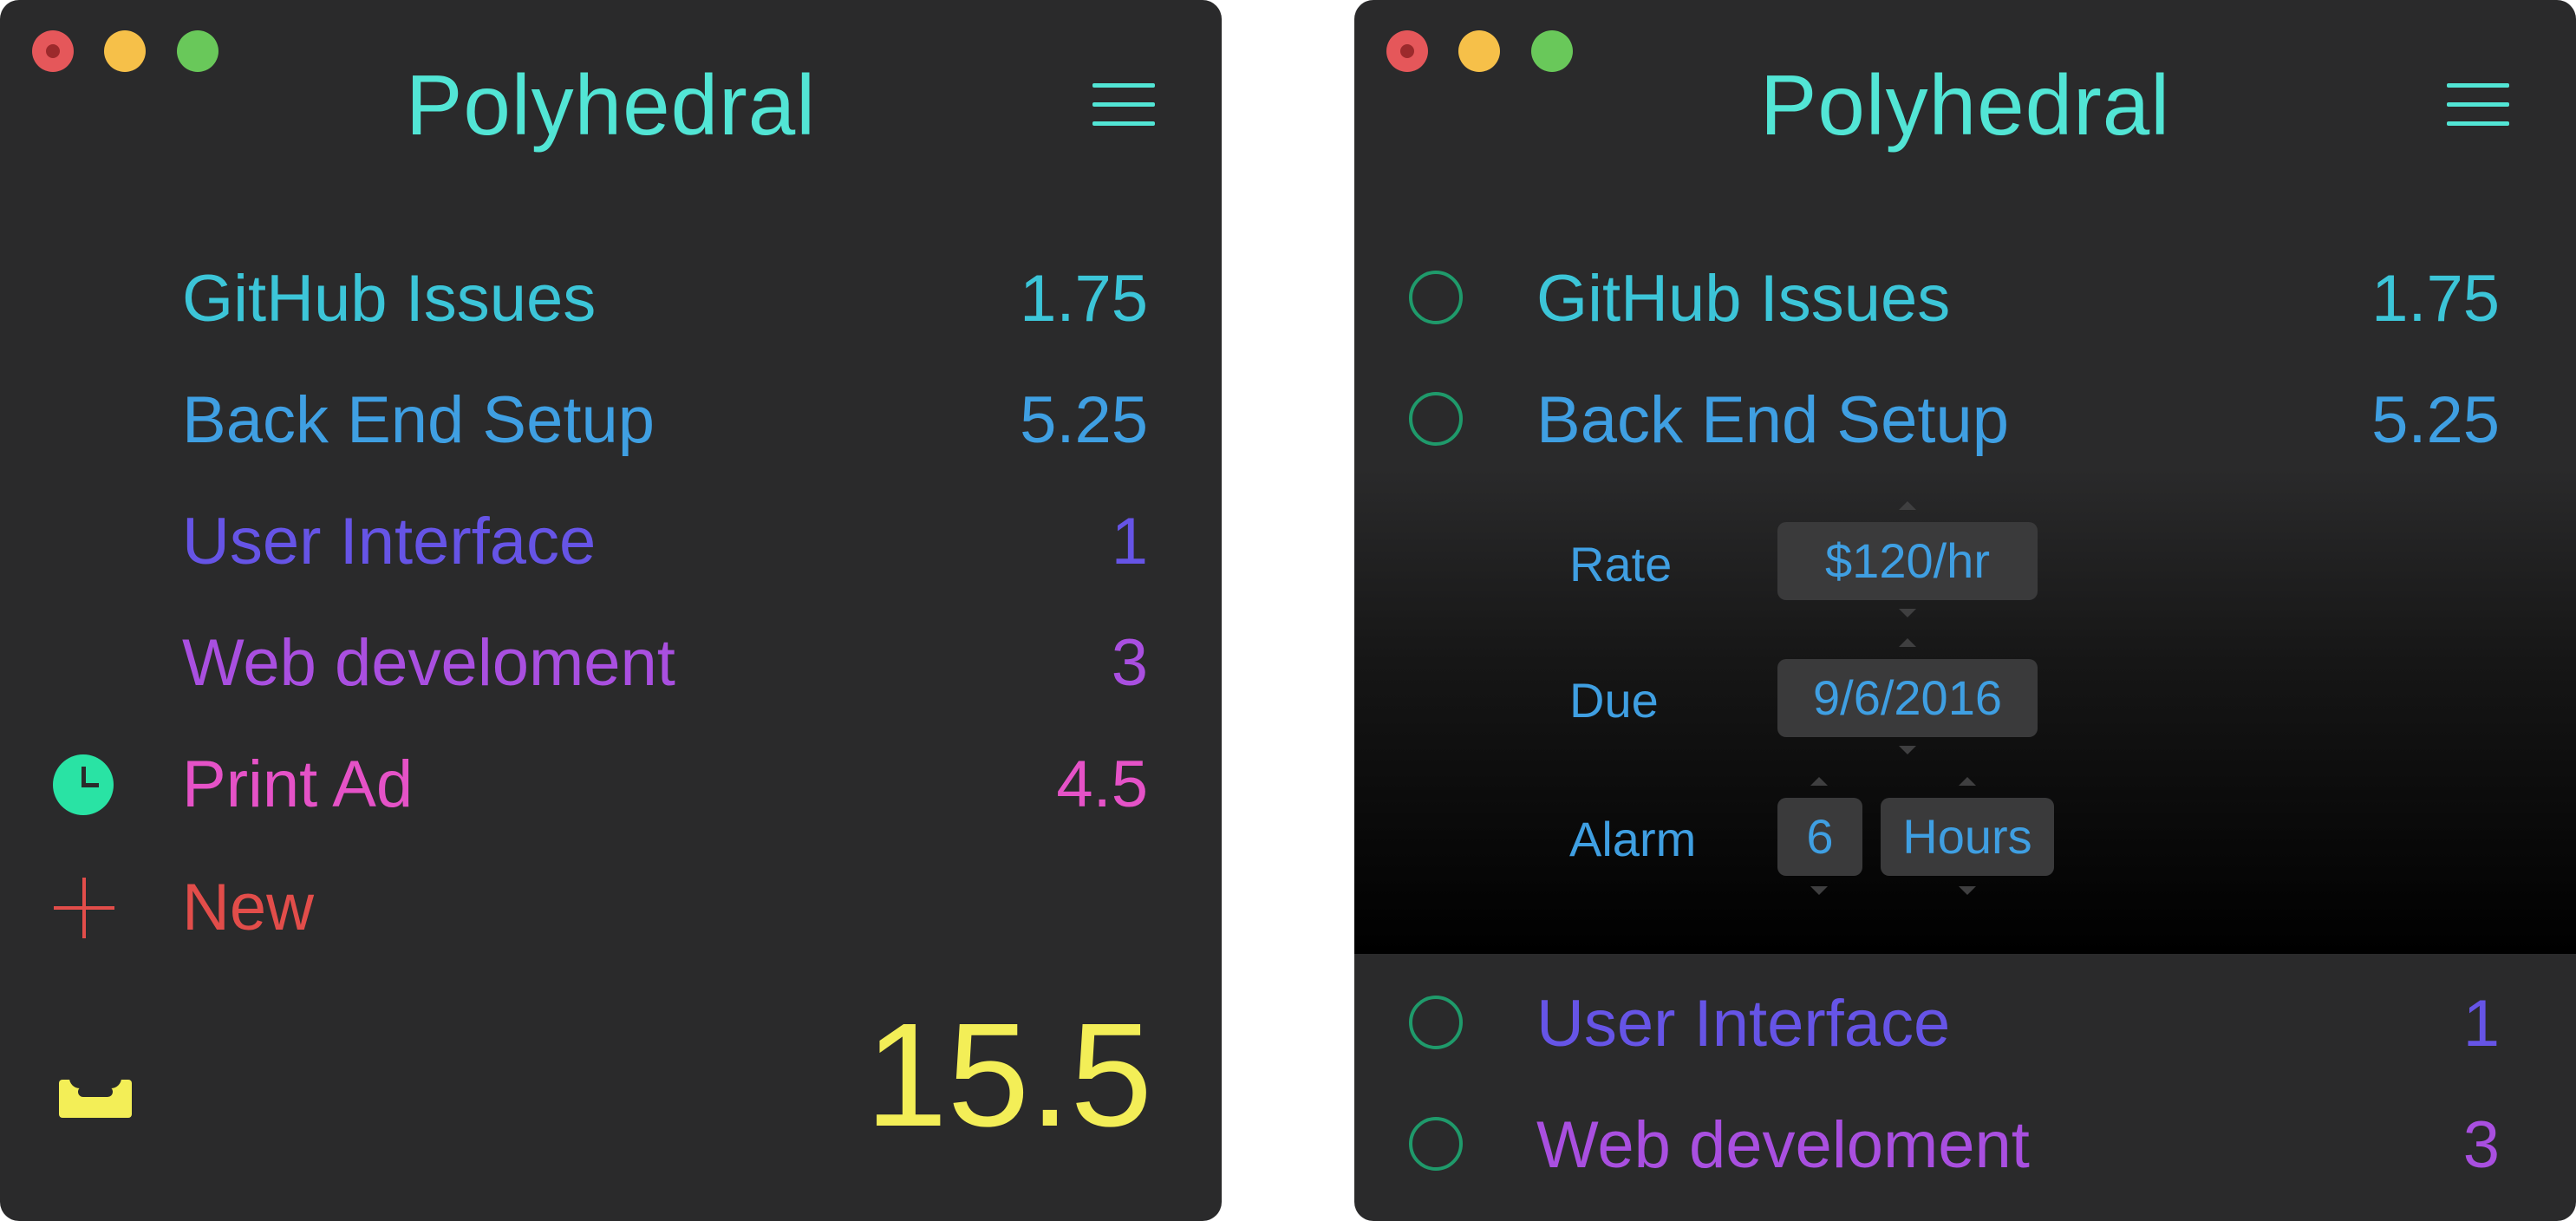  I want to click on alarm-unit-decrement-icon, so click(1968, 890).